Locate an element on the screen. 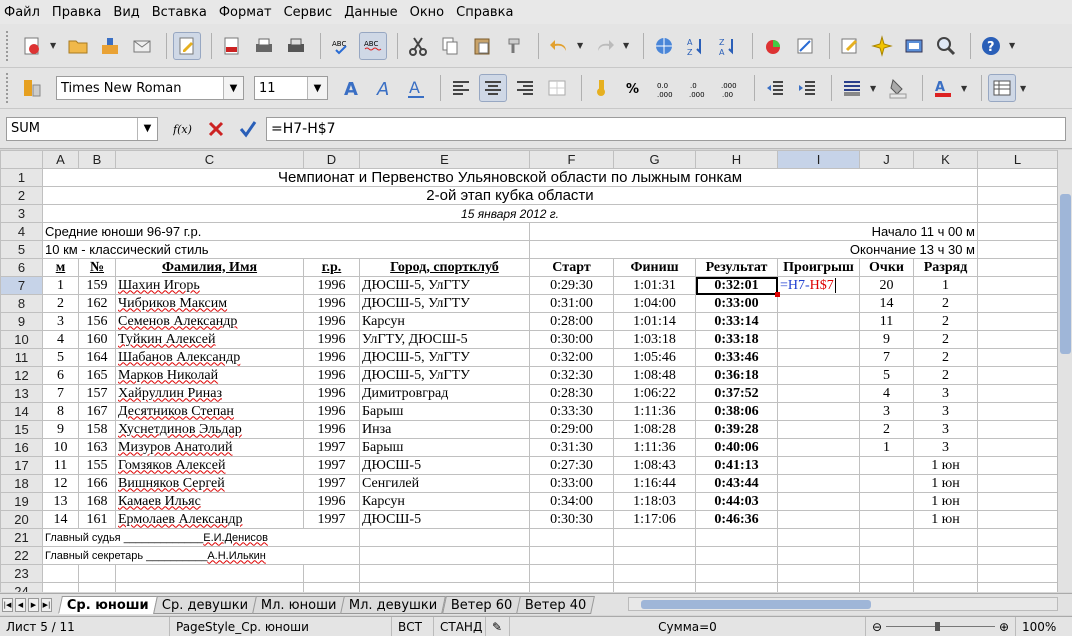  edit-mode-icon is located at coordinates (187, 45).